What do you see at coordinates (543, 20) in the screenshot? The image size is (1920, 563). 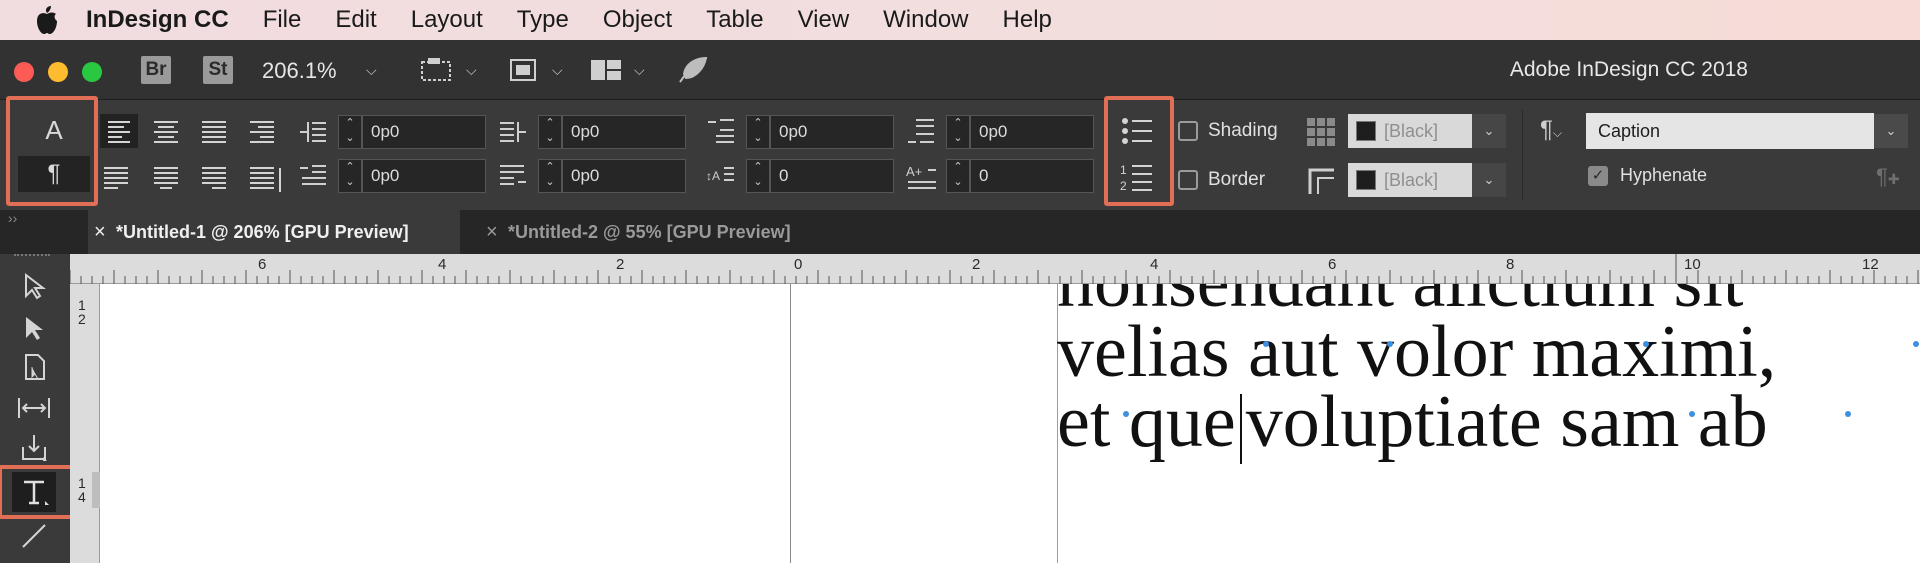 I see `menu-type: Type` at bounding box center [543, 20].